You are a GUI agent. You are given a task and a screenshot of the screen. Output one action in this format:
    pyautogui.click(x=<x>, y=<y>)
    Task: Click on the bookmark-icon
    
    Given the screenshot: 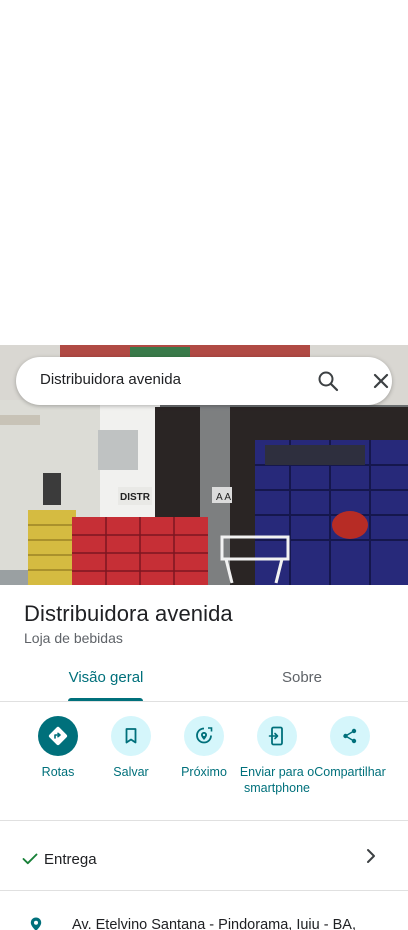 What is the action you would take?
    pyautogui.click(x=131, y=736)
    